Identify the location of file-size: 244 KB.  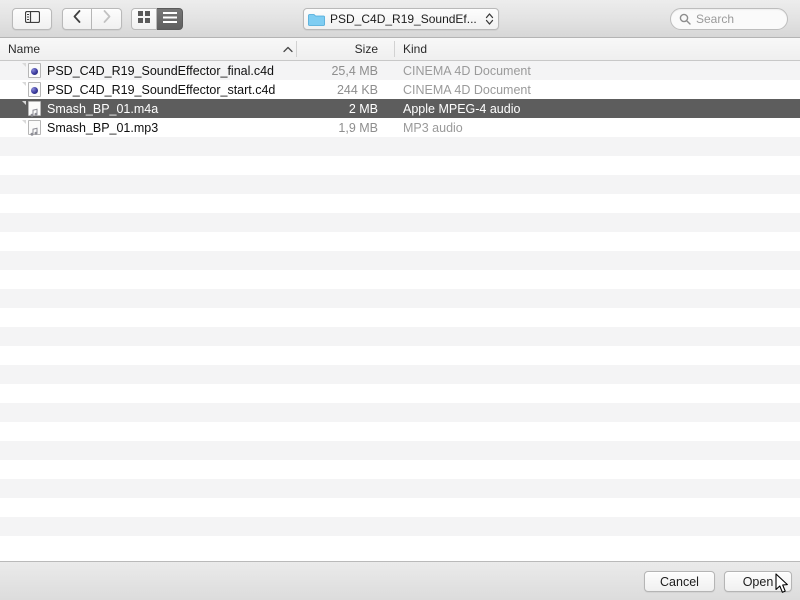
(357, 89).